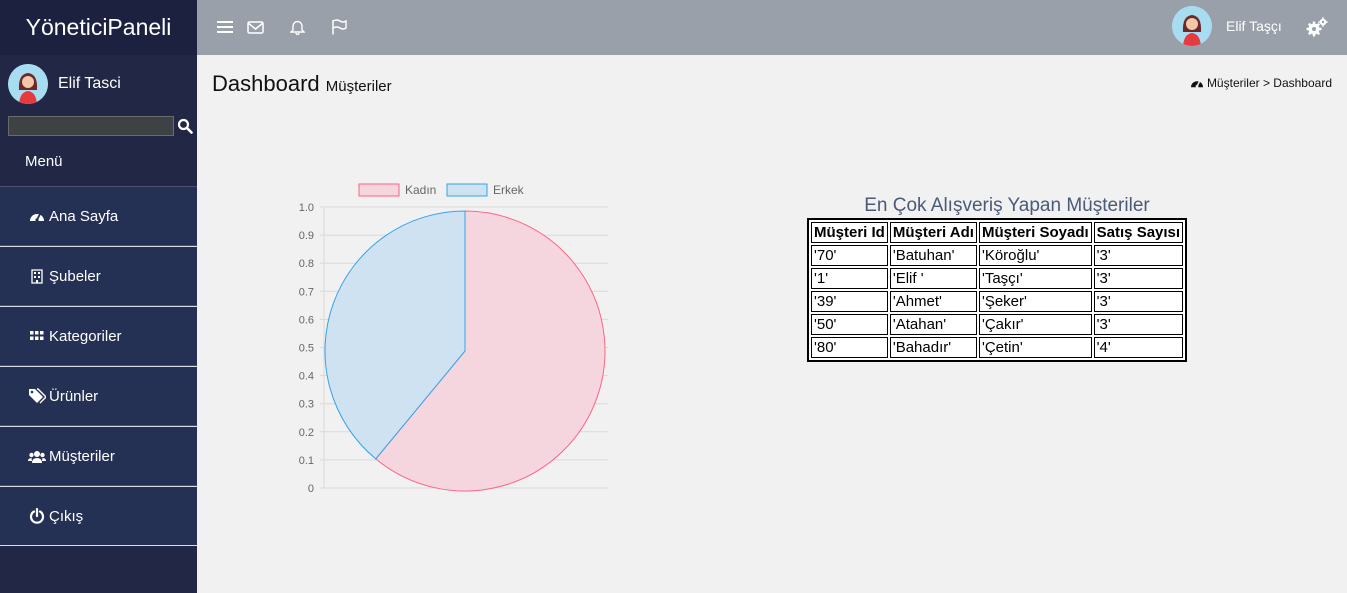  What do you see at coordinates (306, 349) in the screenshot?
I see `y-tick-label: 0.5` at bounding box center [306, 349].